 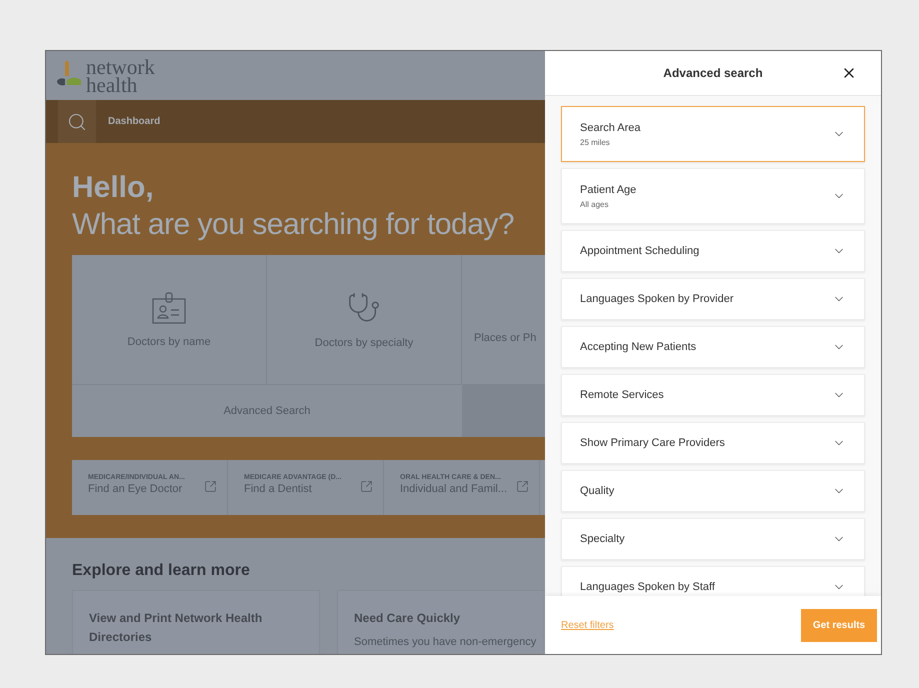 What do you see at coordinates (713, 347) in the screenshot?
I see `filter-dropdown: Accepting New Patients` at bounding box center [713, 347].